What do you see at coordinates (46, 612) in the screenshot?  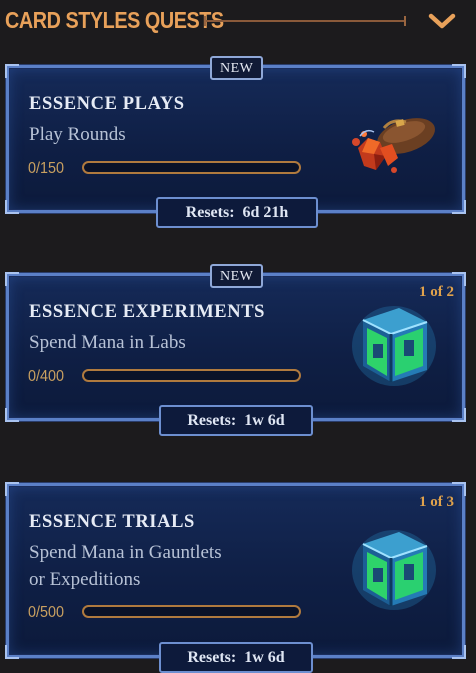 I see `progress-text: 0/500` at bounding box center [46, 612].